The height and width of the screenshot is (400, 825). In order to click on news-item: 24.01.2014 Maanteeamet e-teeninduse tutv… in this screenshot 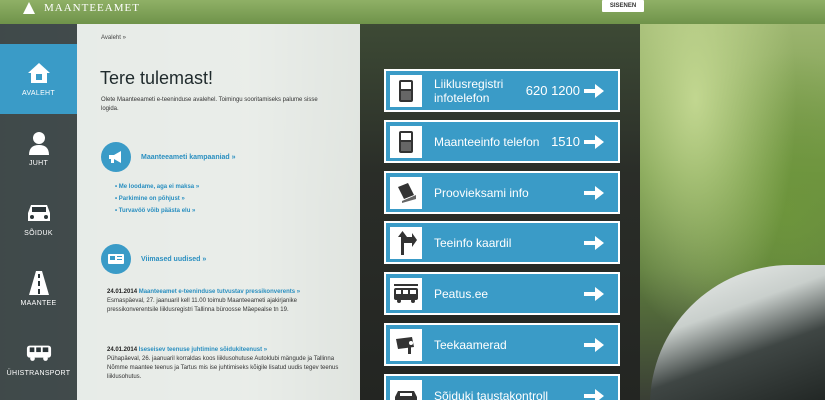, I will do `click(223, 301)`.